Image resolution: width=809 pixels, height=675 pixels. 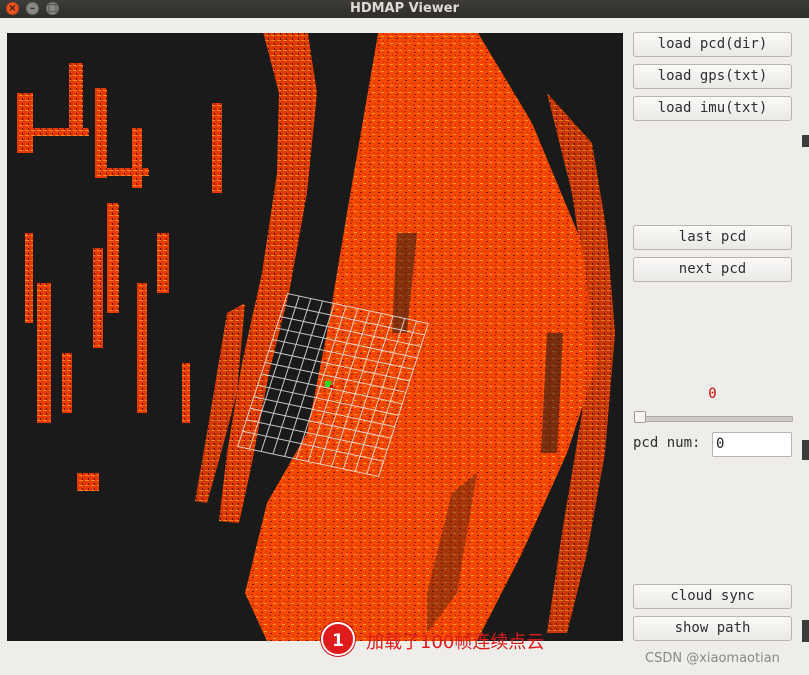 What do you see at coordinates (712, 237) in the screenshot?
I see `last-pcd-button: last pcd` at bounding box center [712, 237].